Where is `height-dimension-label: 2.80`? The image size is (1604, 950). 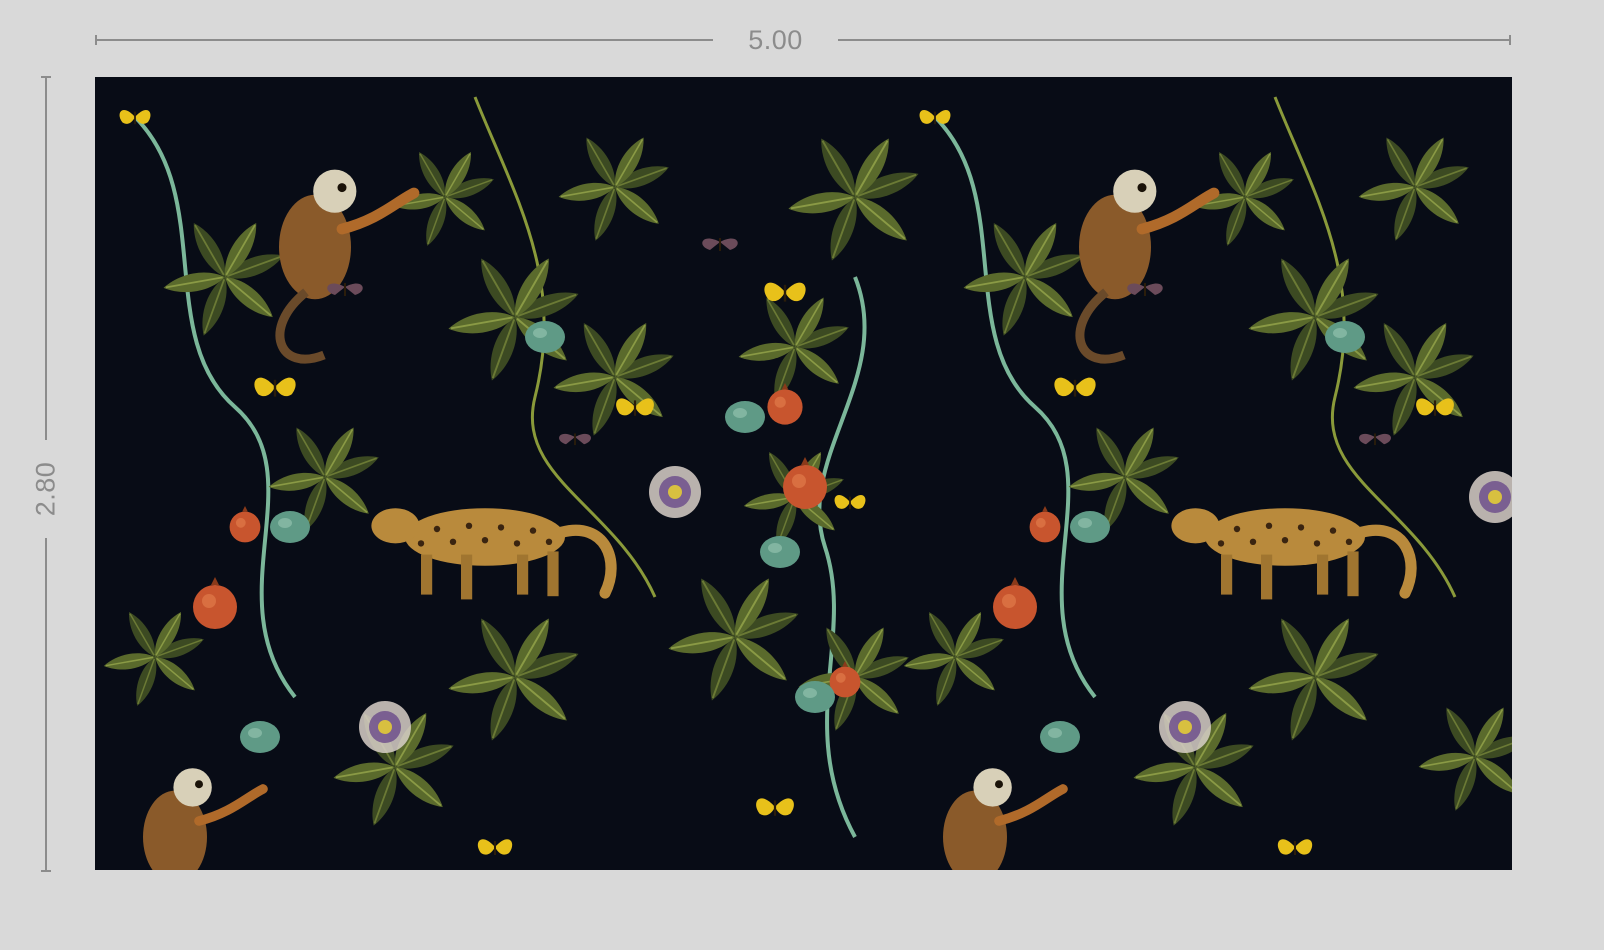
height-dimension-label: 2.80 is located at coordinates (45, 489).